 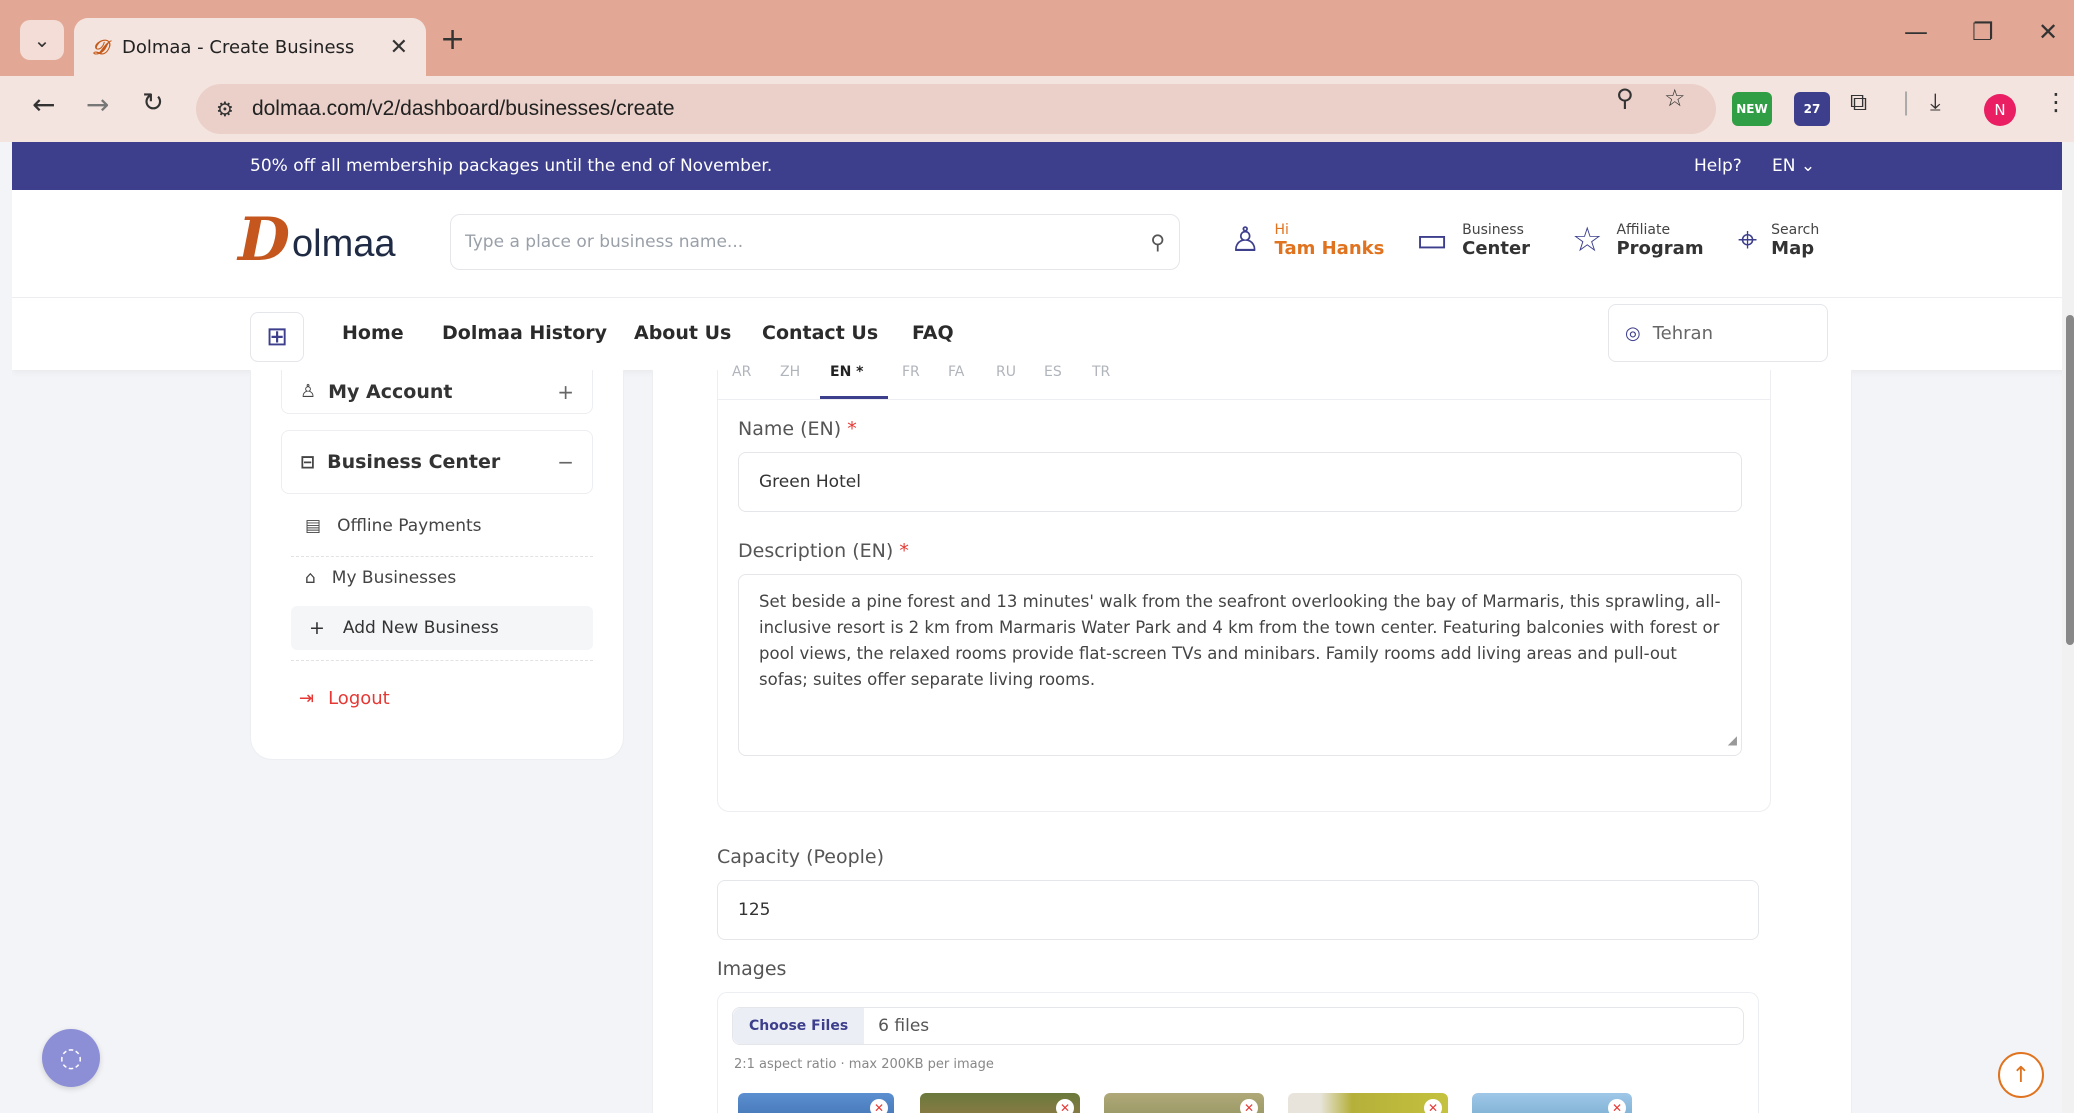 What do you see at coordinates (442, 556) in the screenshot?
I see `divider` at bounding box center [442, 556].